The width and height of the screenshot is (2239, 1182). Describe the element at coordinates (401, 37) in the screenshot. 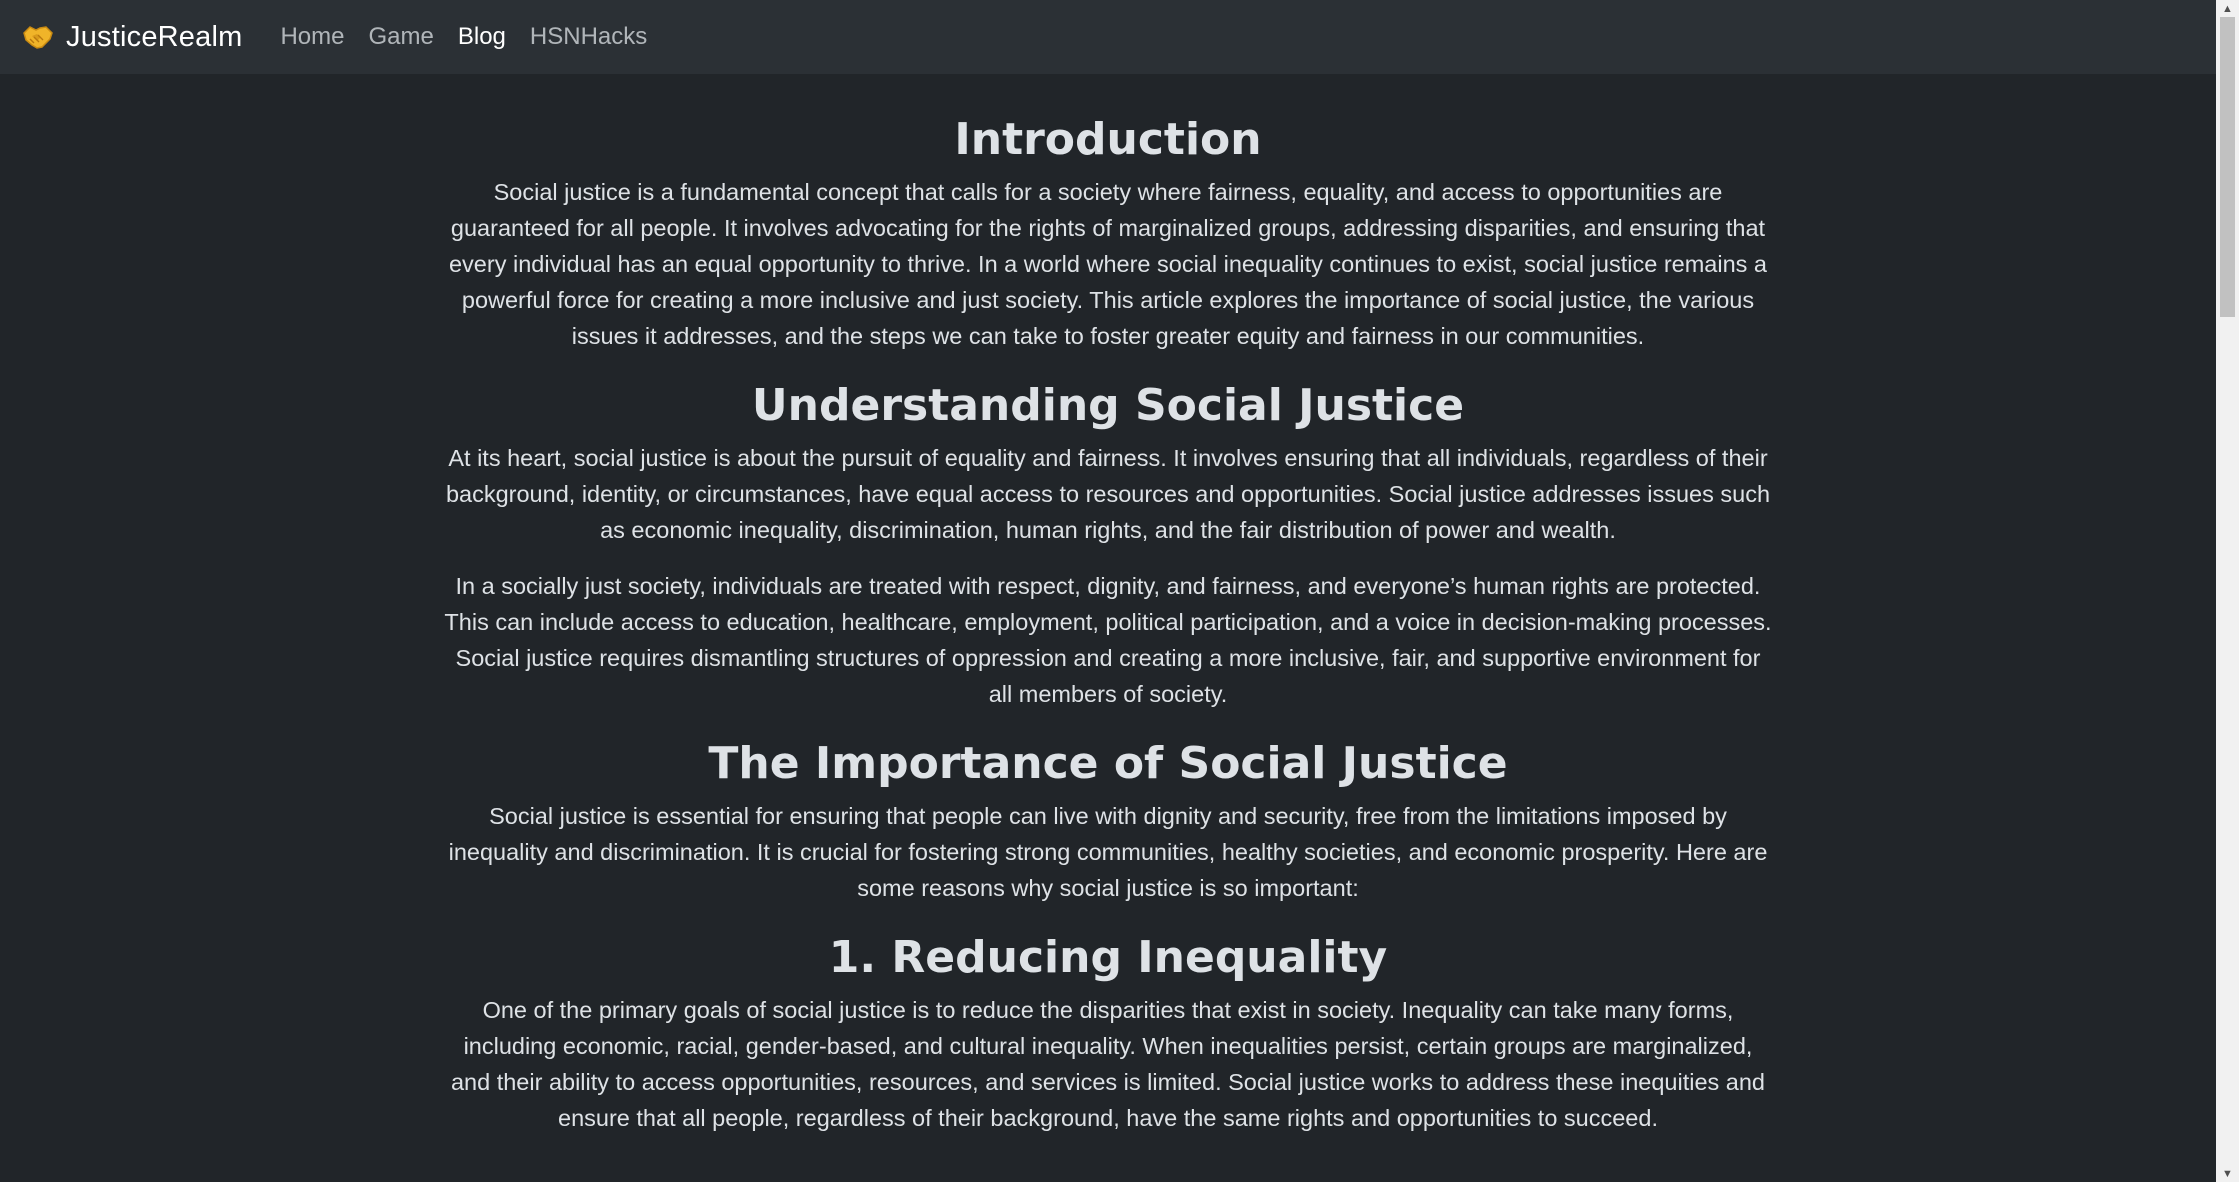

I see `nav-game-link: Game` at that location.